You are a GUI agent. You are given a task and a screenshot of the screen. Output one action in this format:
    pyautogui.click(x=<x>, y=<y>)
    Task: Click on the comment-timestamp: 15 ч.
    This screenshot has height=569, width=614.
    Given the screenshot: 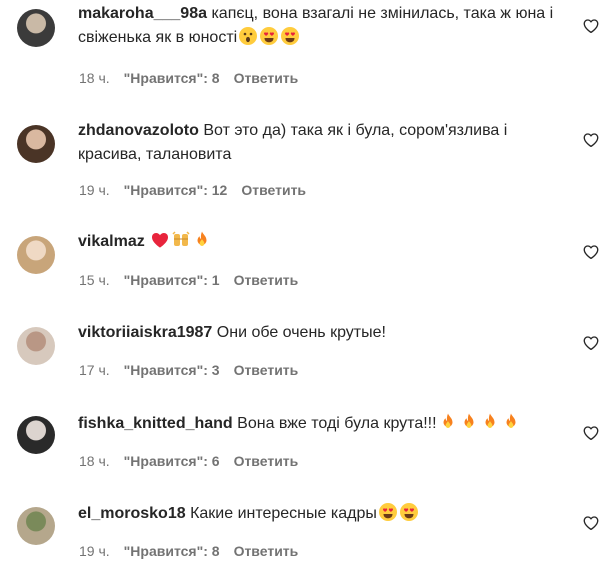 What is the action you would take?
    pyautogui.click(x=94, y=280)
    